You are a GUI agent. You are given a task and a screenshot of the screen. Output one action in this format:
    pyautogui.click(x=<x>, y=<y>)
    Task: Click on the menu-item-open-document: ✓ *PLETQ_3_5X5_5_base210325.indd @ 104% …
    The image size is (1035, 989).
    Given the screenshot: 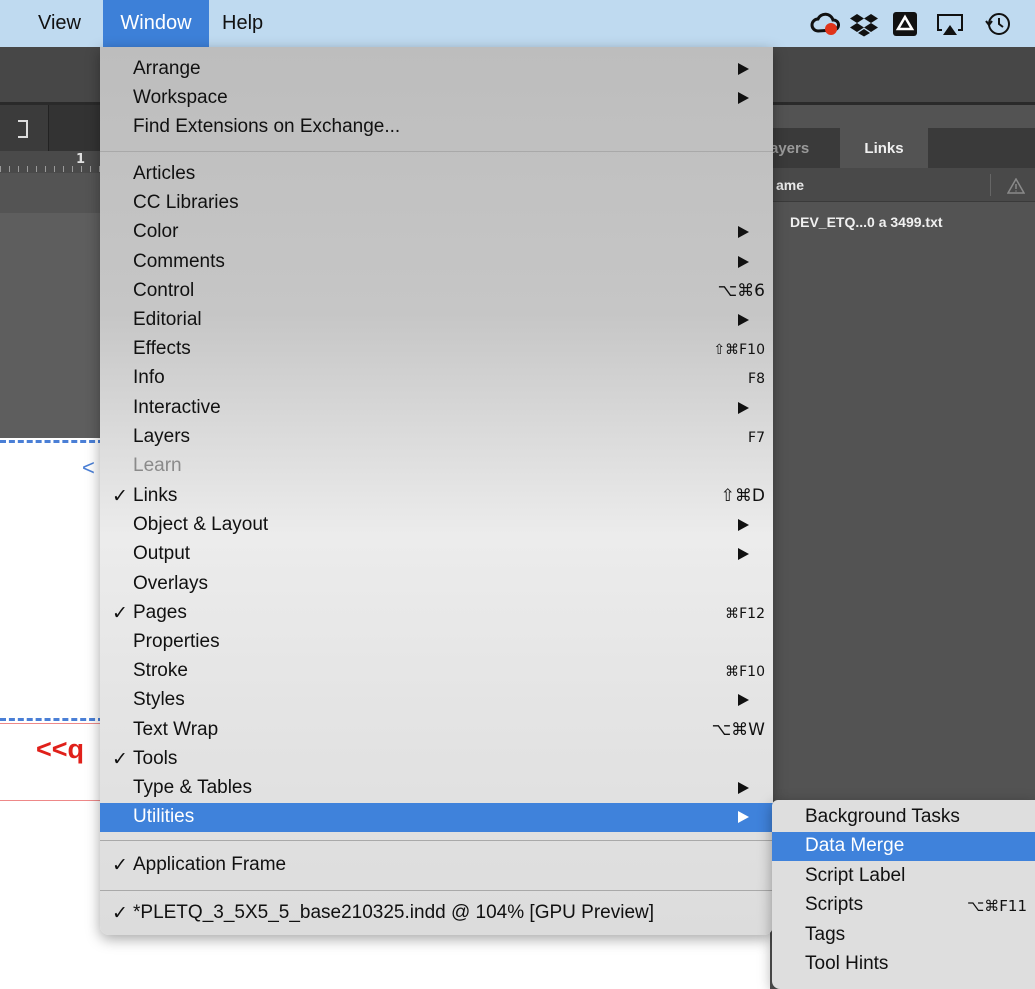 What is the action you would take?
    pyautogui.click(x=436, y=913)
    